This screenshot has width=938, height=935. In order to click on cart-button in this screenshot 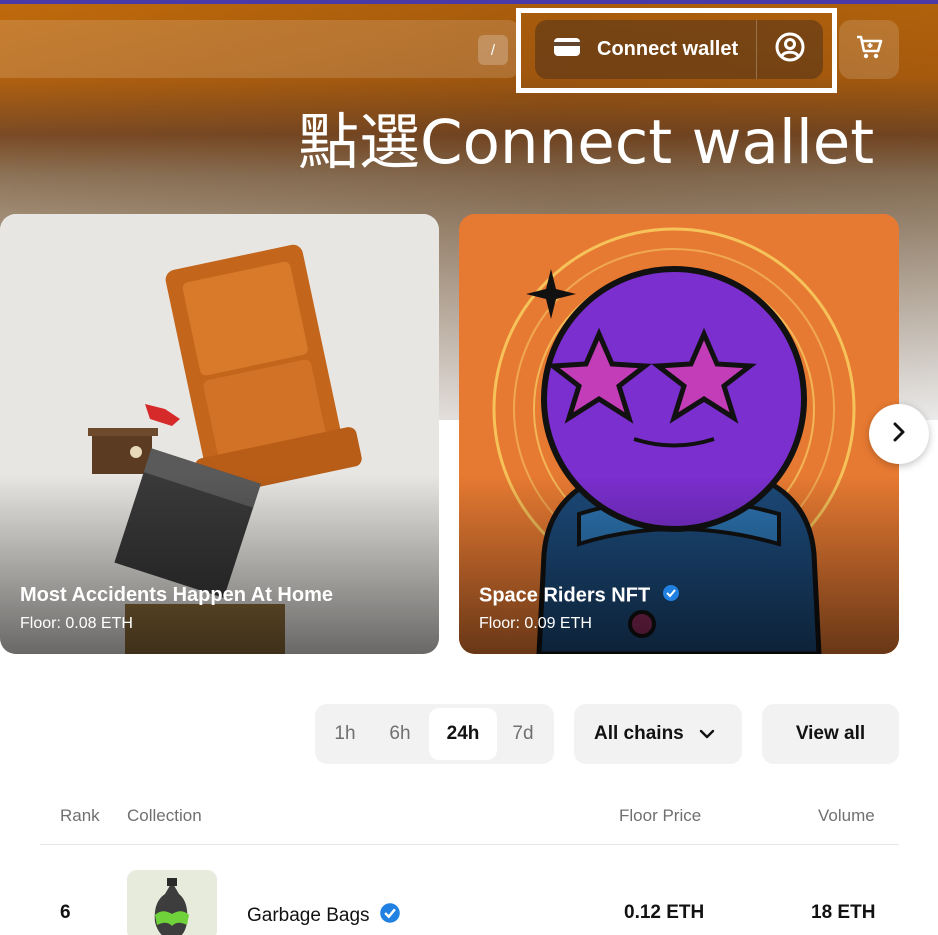, I will do `click(869, 49)`.